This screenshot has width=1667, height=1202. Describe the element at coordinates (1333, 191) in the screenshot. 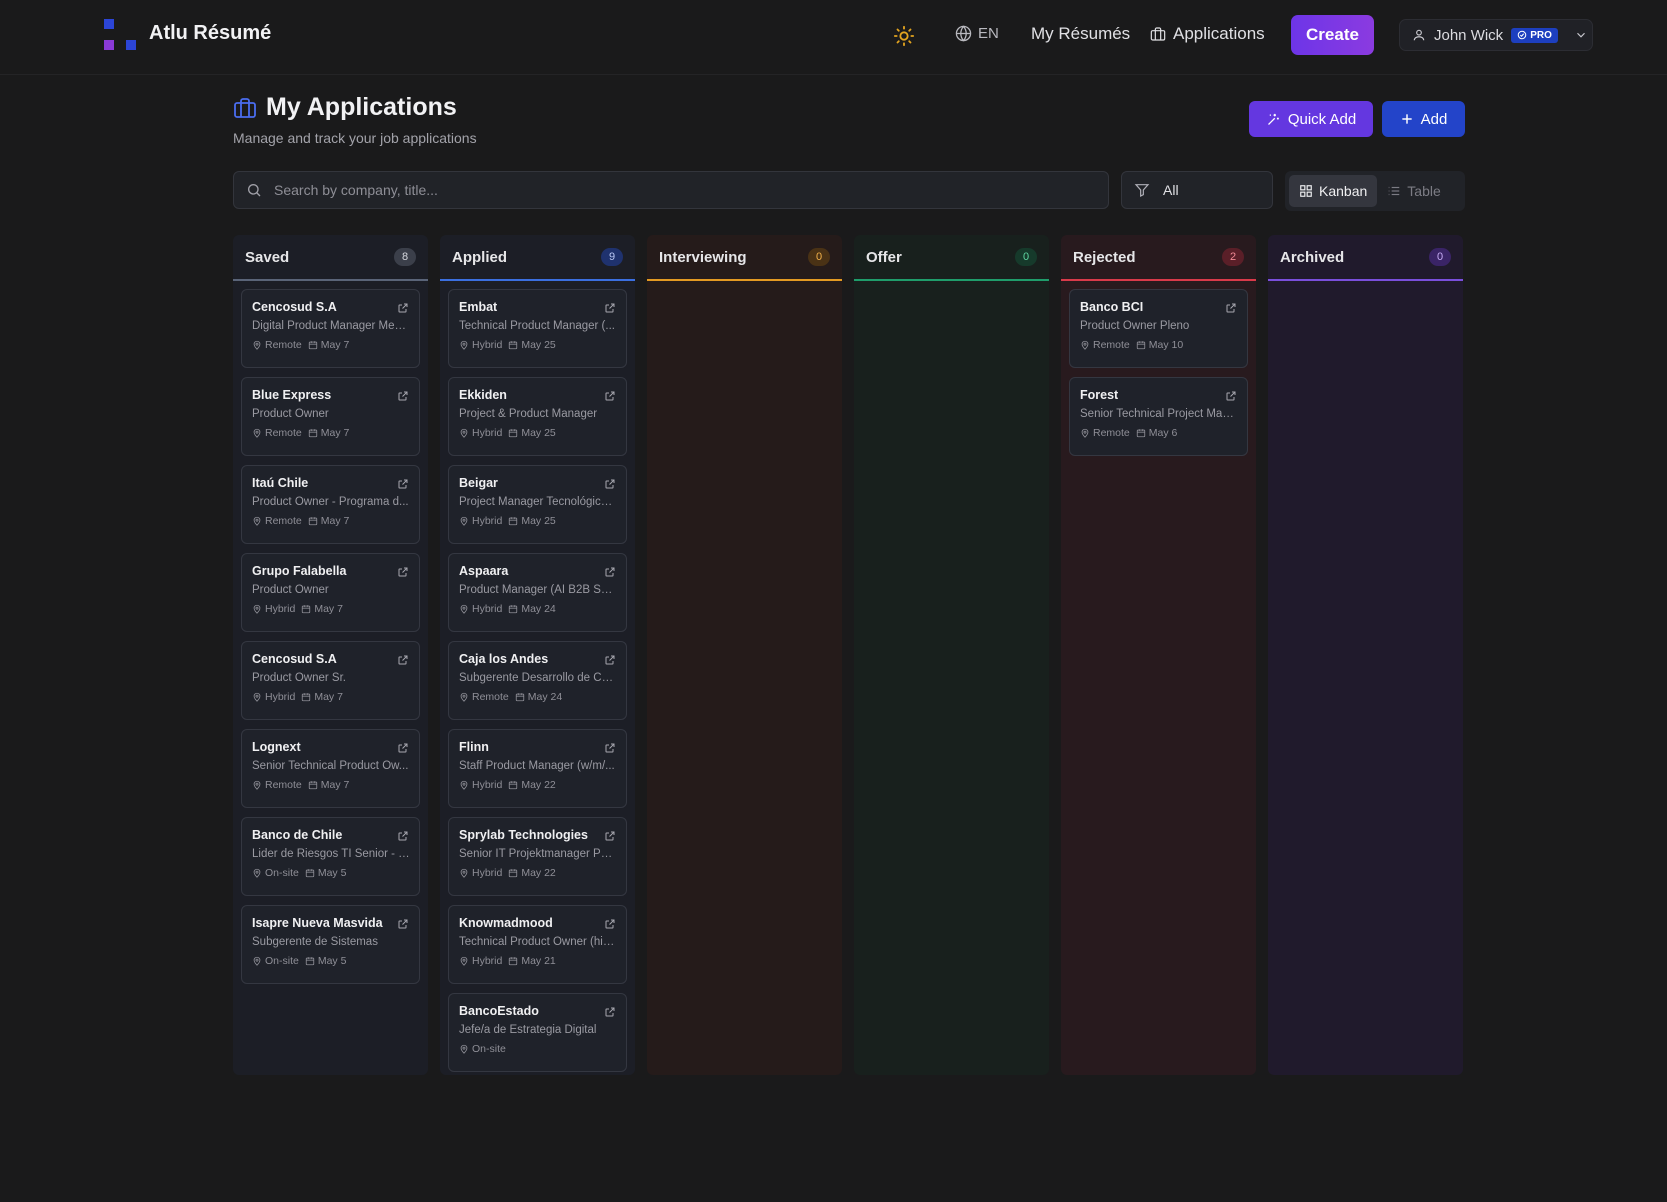

I see `view-kanban-button: Kanban` at that location.